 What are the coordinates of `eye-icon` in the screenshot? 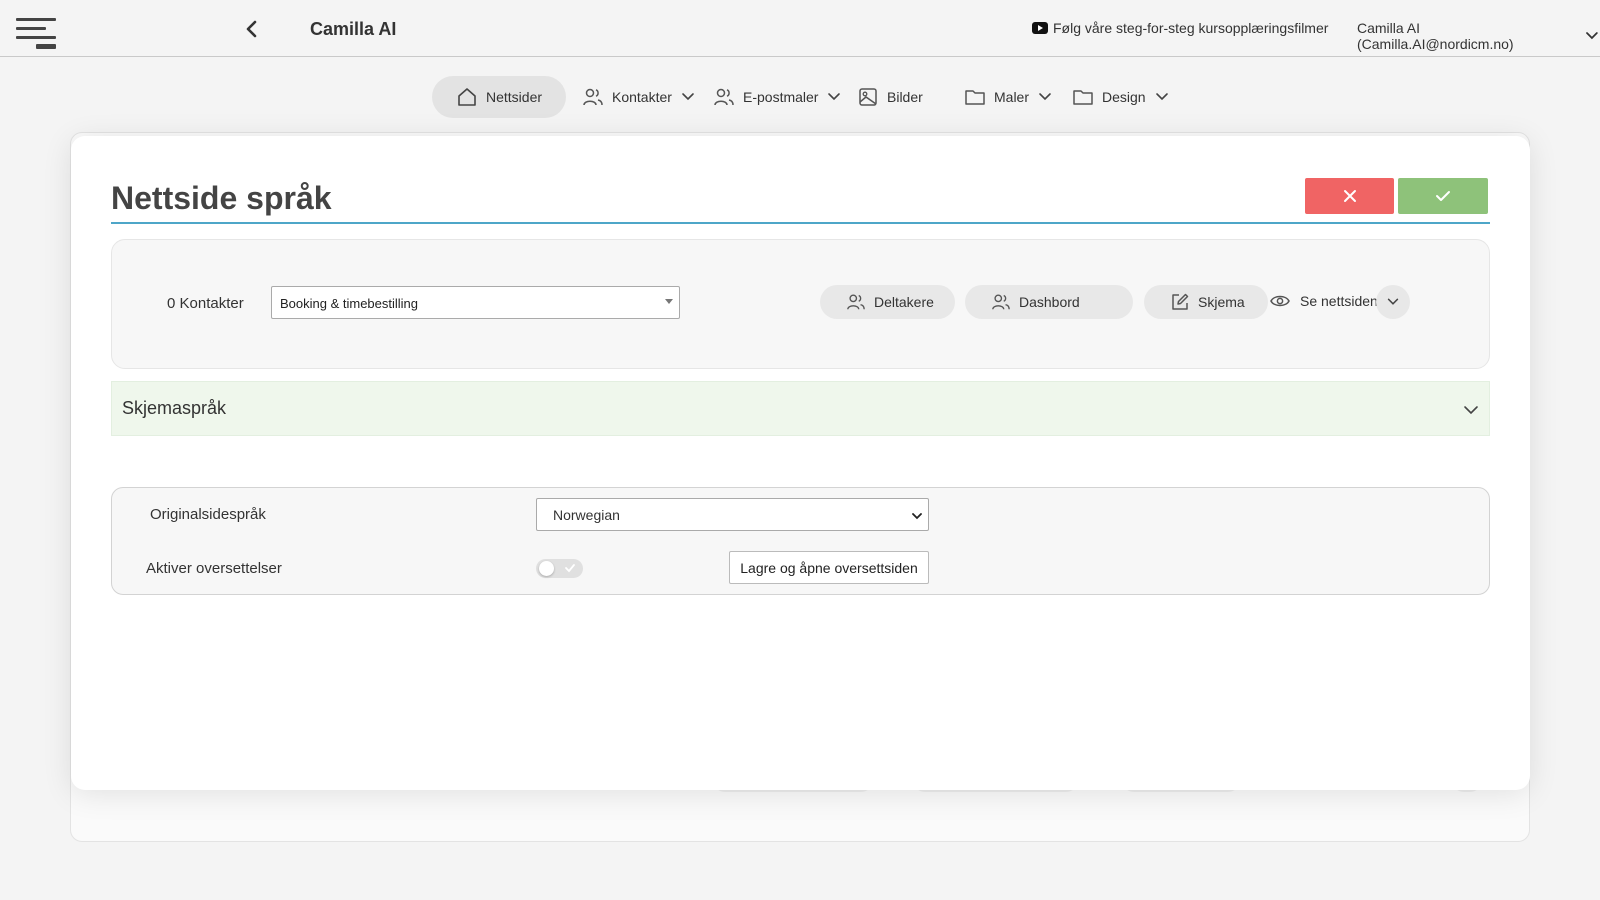 It's located at (1280, 301).